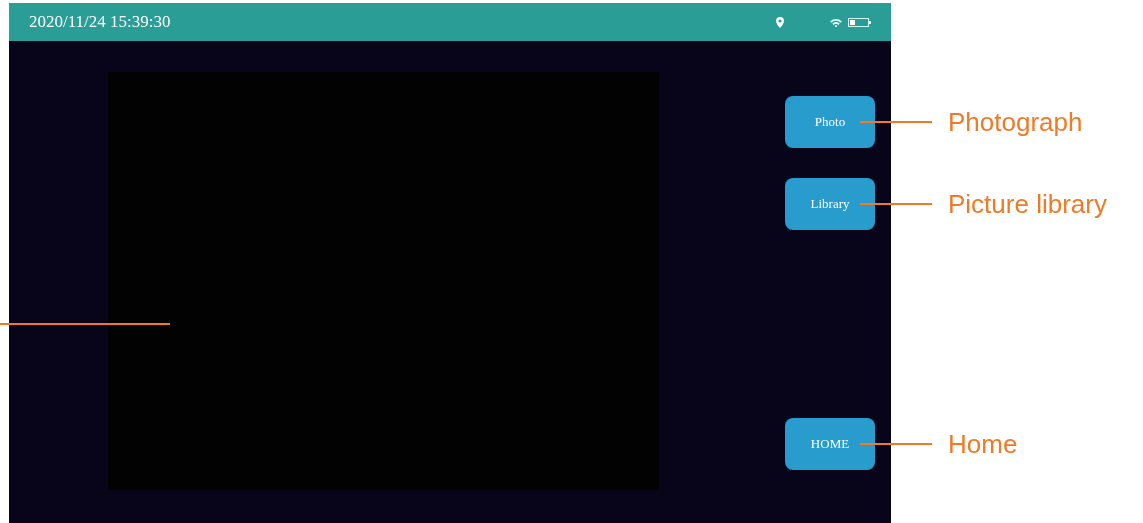 This screenshot has width=1143, height=523. Describe the element at coordinates (830, 444) in the screenshot. I see `screen-button: HOME` at that location.